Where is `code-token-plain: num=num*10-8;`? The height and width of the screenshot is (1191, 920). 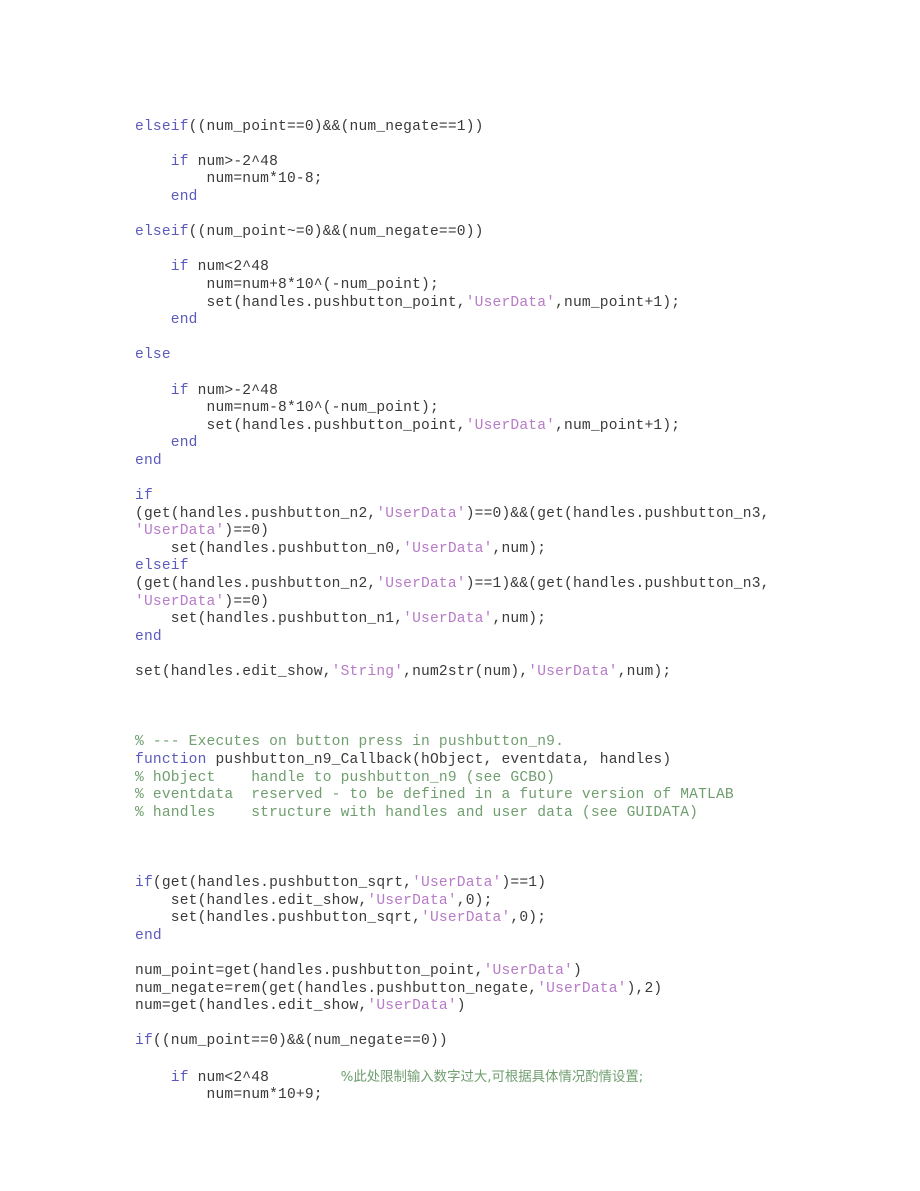
code-token-plain: num=num*10-8; is located at coordinates (229, 179).